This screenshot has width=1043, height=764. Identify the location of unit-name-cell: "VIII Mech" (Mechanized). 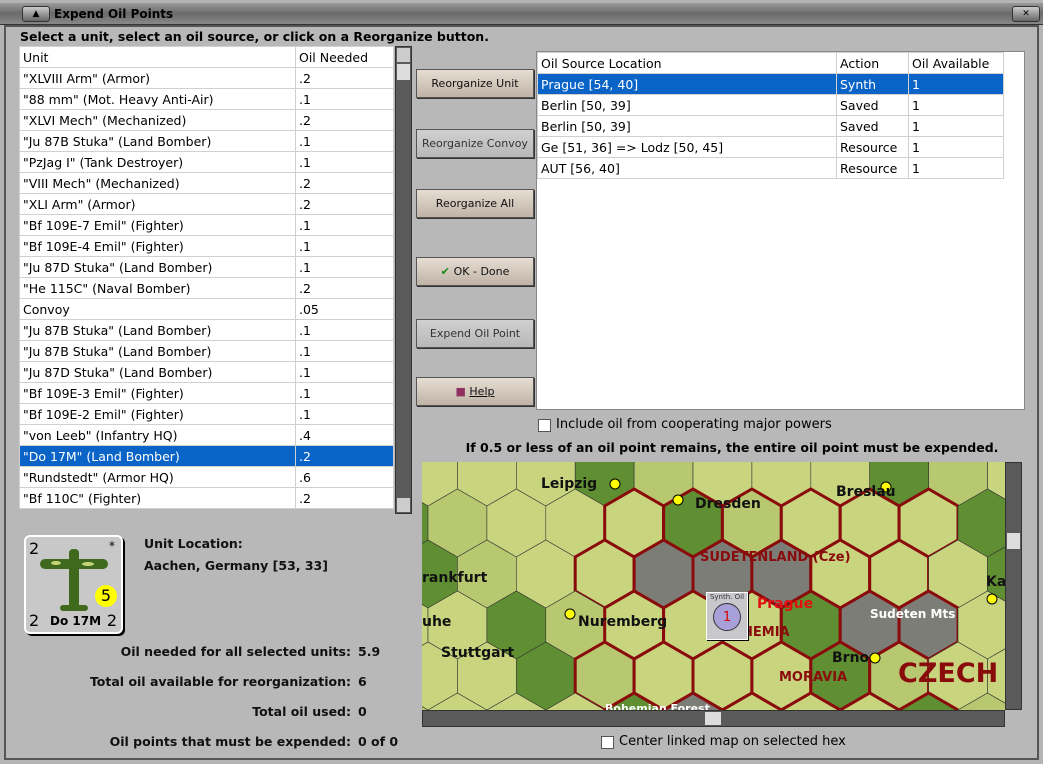
(157, 183).